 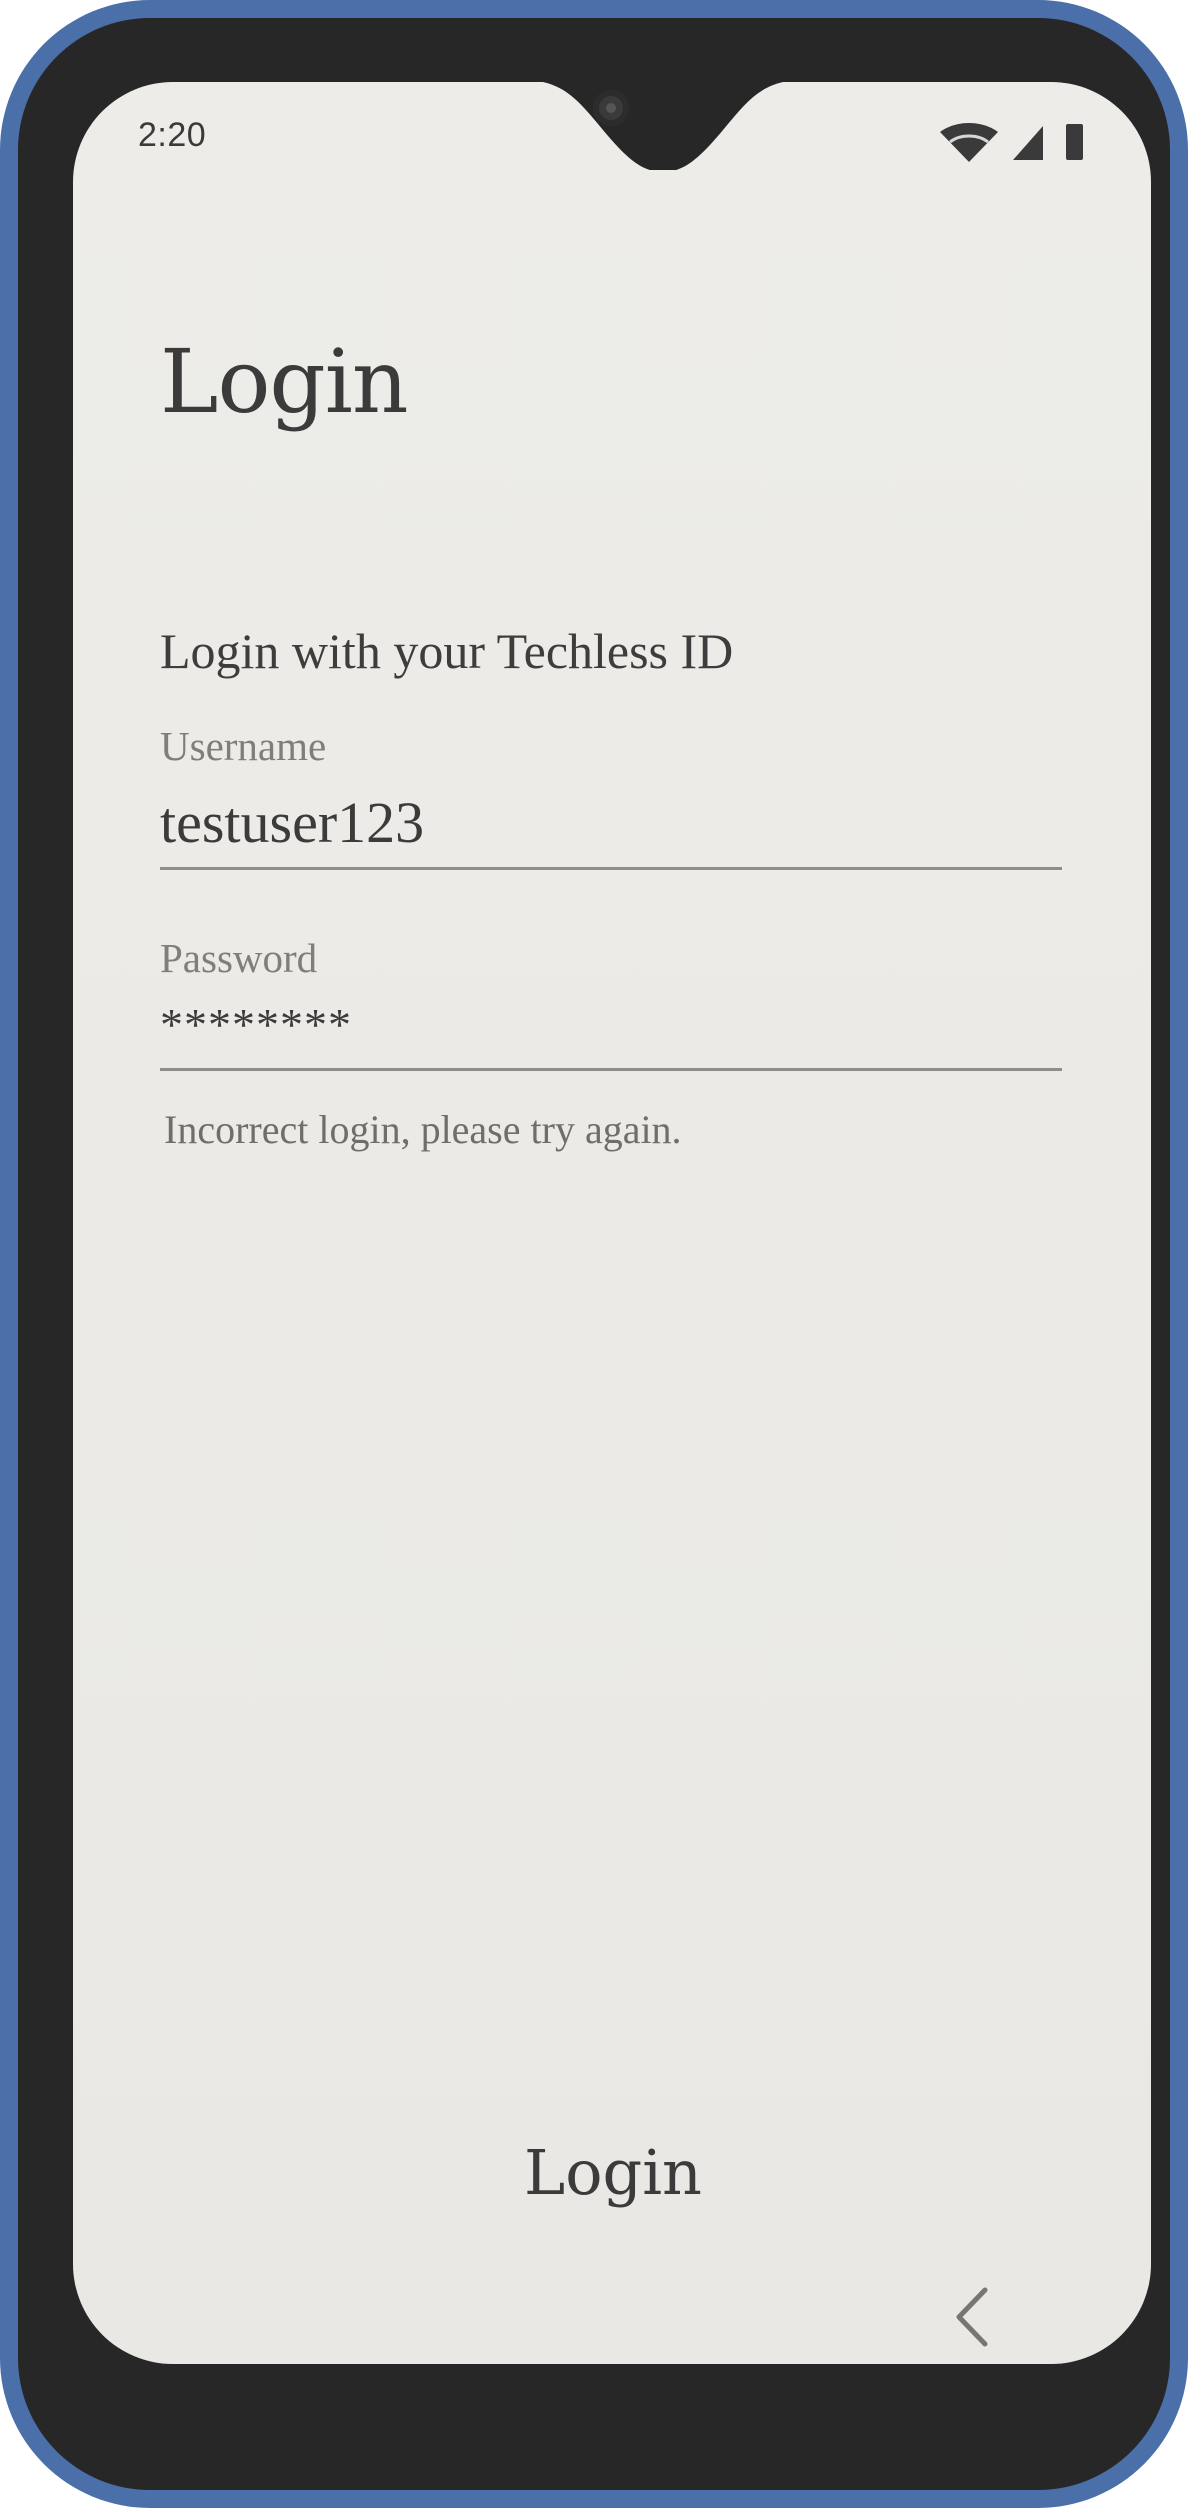 What do you see at coordinates (1011, 142) in the screenshot?
I see `status-icons` at bounding box center [1011, 142].